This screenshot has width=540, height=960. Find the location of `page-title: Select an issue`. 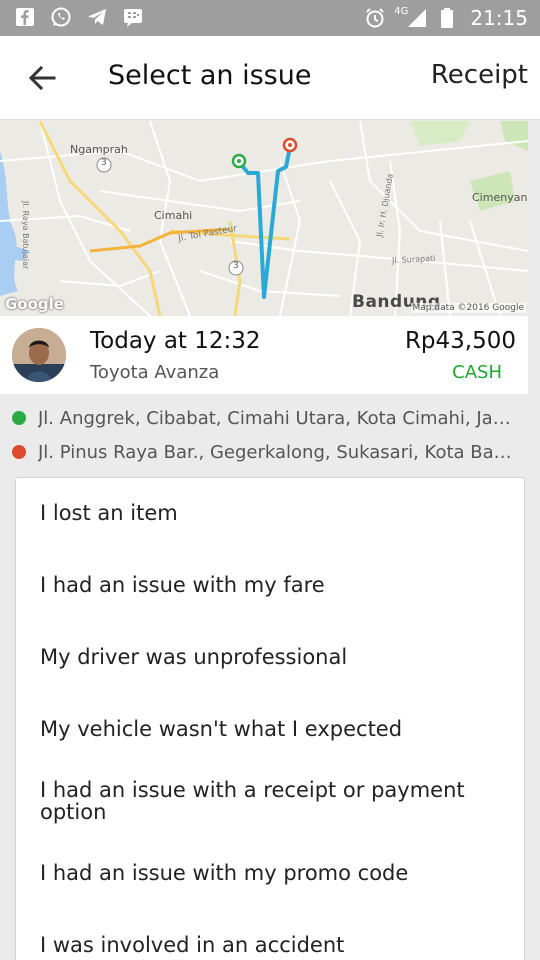

page-title: Select an issue is located at coordinates (210, 75).